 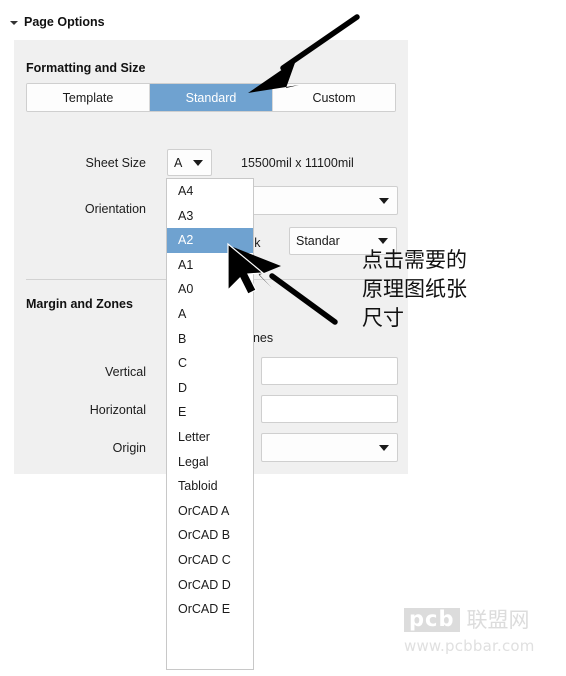 What do you see at coordinates (125, 372) in the screenshot?
I see `vertical-label: Vertical` at bounding box center [125, 372].